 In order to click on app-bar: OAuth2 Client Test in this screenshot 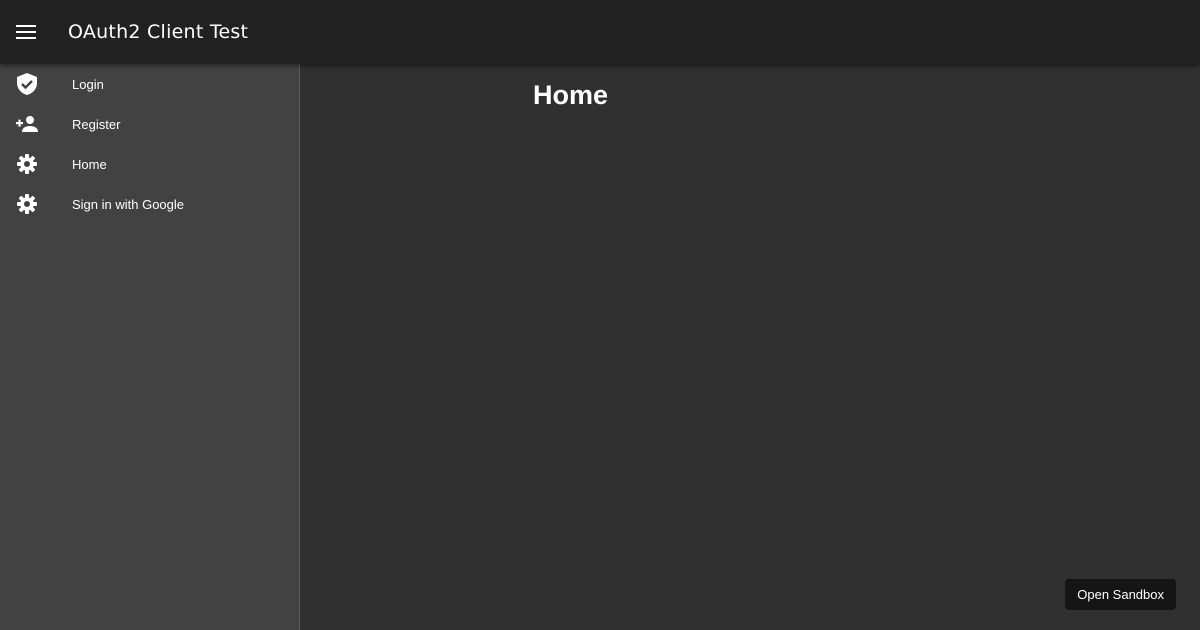, I will do `click(600, 32)`.